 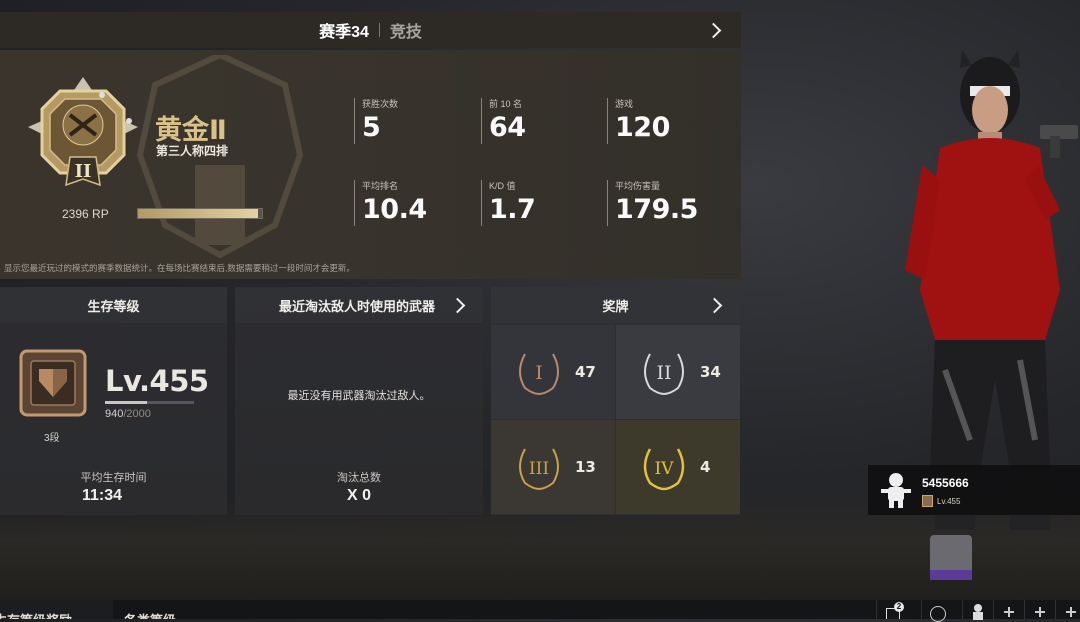 What do you see at coordinates (126, 402) in the screenshot?
I see `xp-progress-fill` at bounding box center [126, 402].